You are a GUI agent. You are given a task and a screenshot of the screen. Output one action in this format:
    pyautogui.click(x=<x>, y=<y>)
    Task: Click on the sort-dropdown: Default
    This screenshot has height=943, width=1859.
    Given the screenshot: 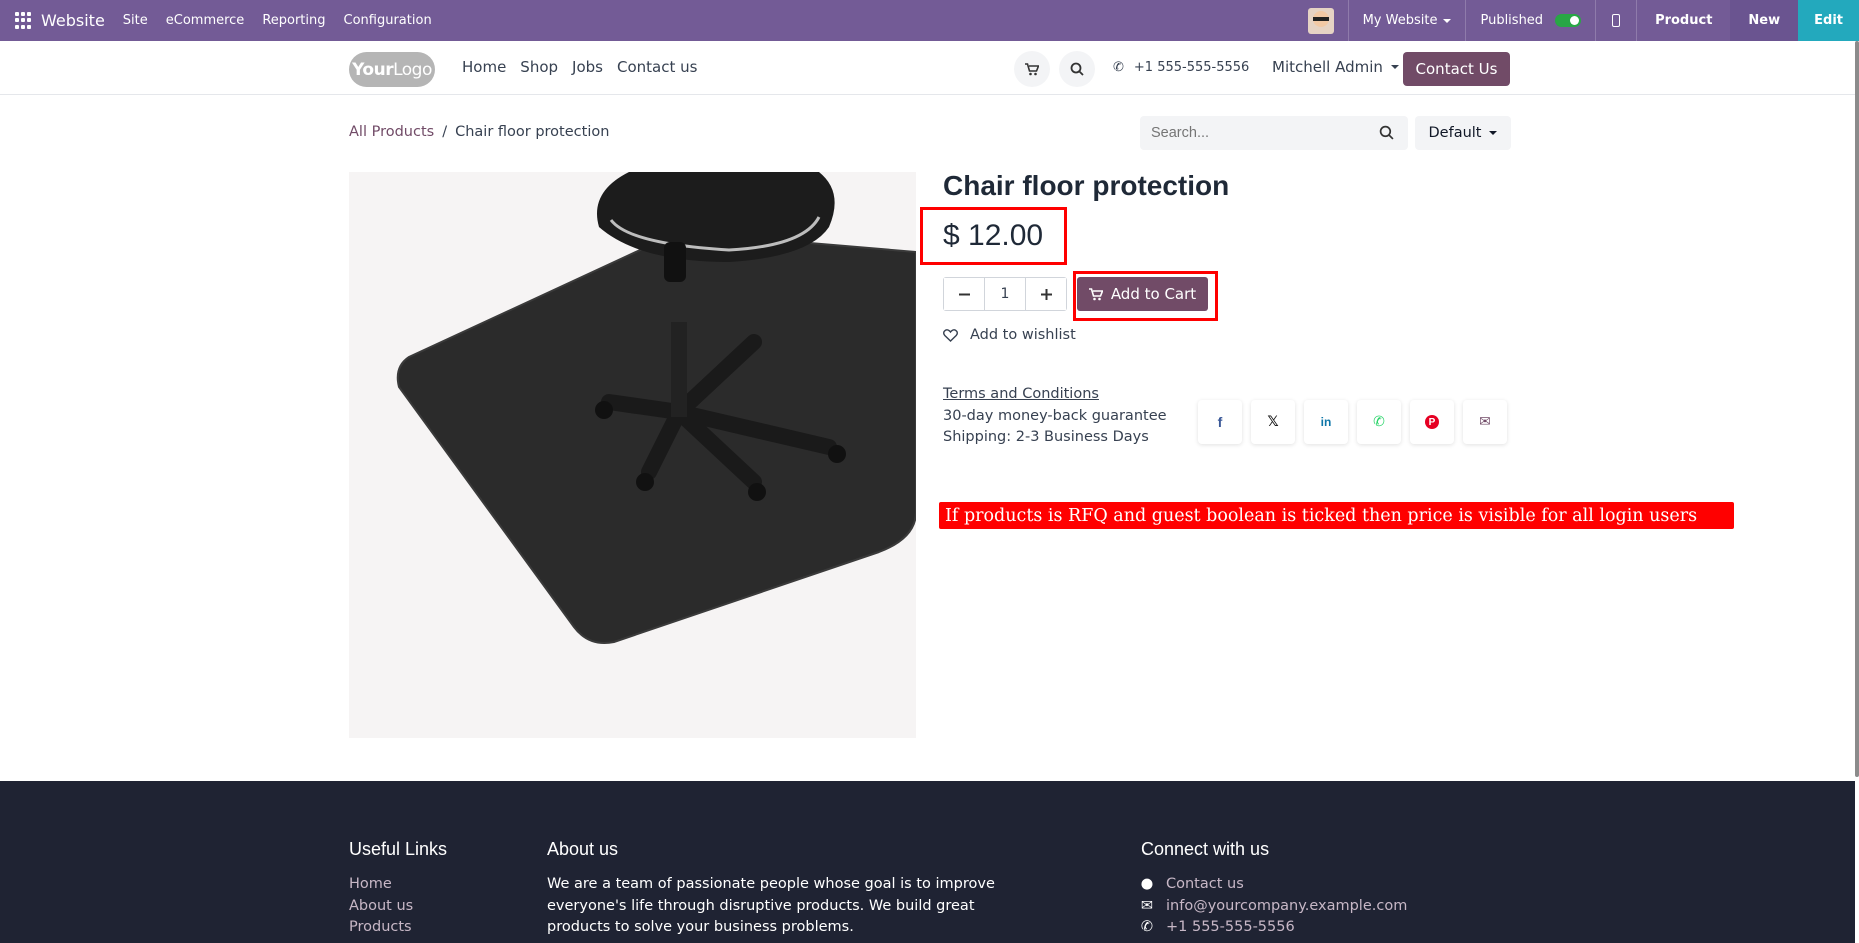 What is the action you would take?
    pyautogui.click(x=1463, y=133)
    